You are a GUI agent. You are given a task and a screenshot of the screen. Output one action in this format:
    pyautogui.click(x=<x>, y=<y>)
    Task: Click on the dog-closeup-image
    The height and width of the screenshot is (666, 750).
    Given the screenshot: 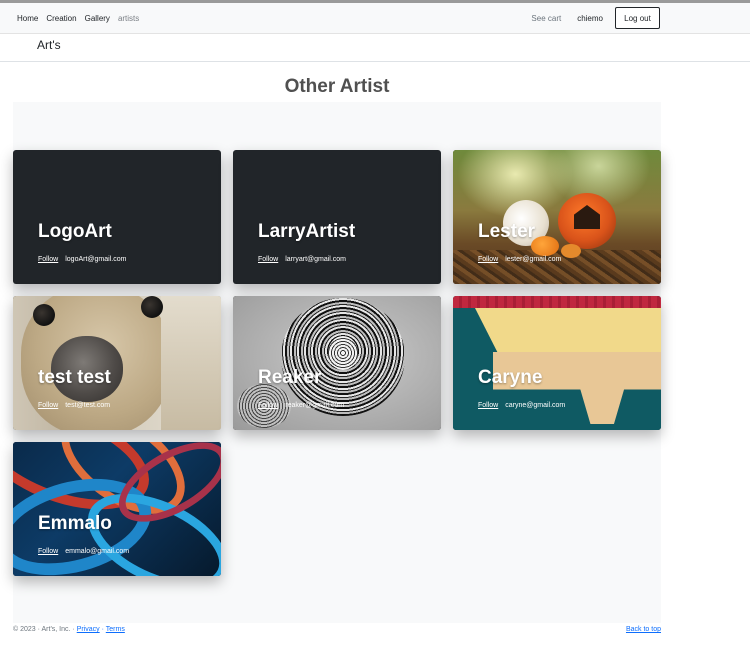 What is the action you would take?
    pyautogui.click(x=117, y=363)
    